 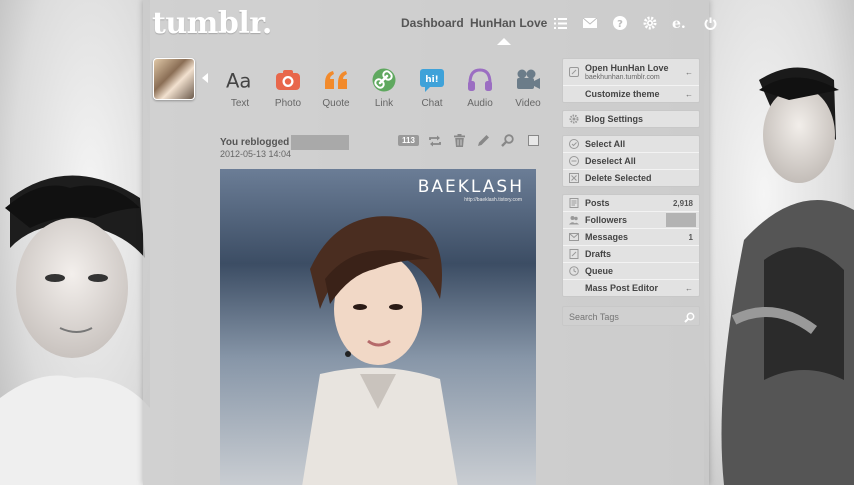 I want to click on chat-icon: hi!, so click(x=432, y=80).